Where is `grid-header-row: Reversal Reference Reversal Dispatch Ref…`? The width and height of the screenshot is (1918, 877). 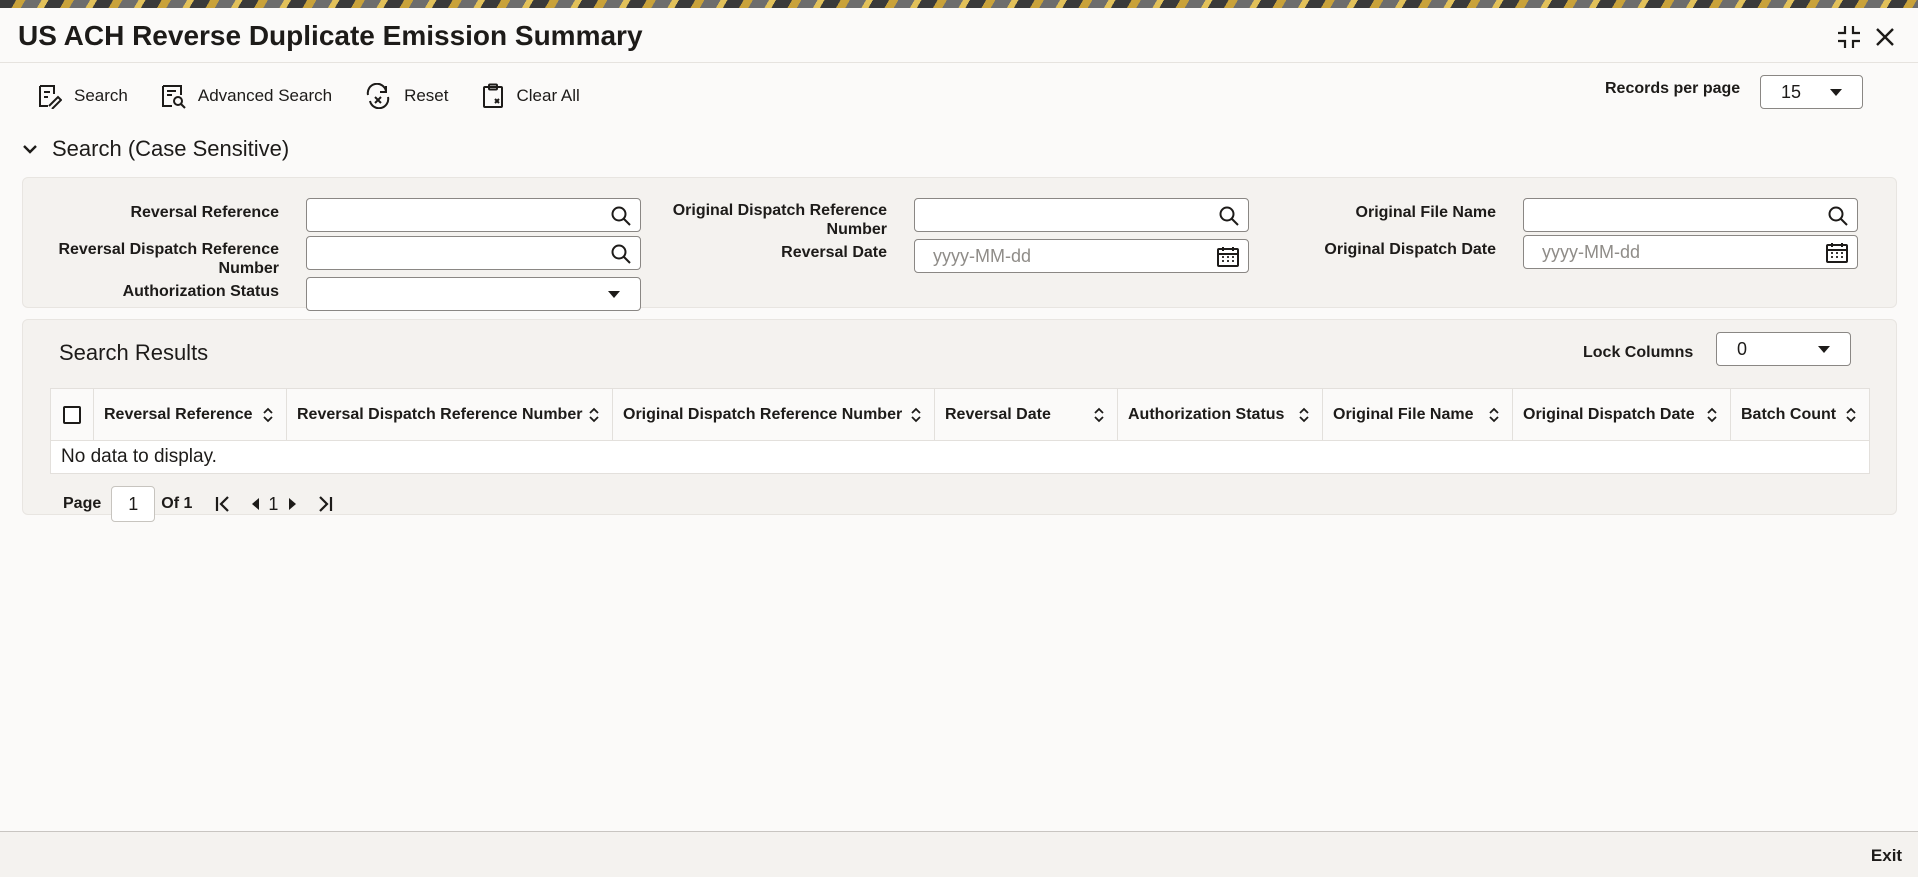
grid-header-row: Reversal Reference Reversal Dispatch Ref… is located at coordinates (960, 415).